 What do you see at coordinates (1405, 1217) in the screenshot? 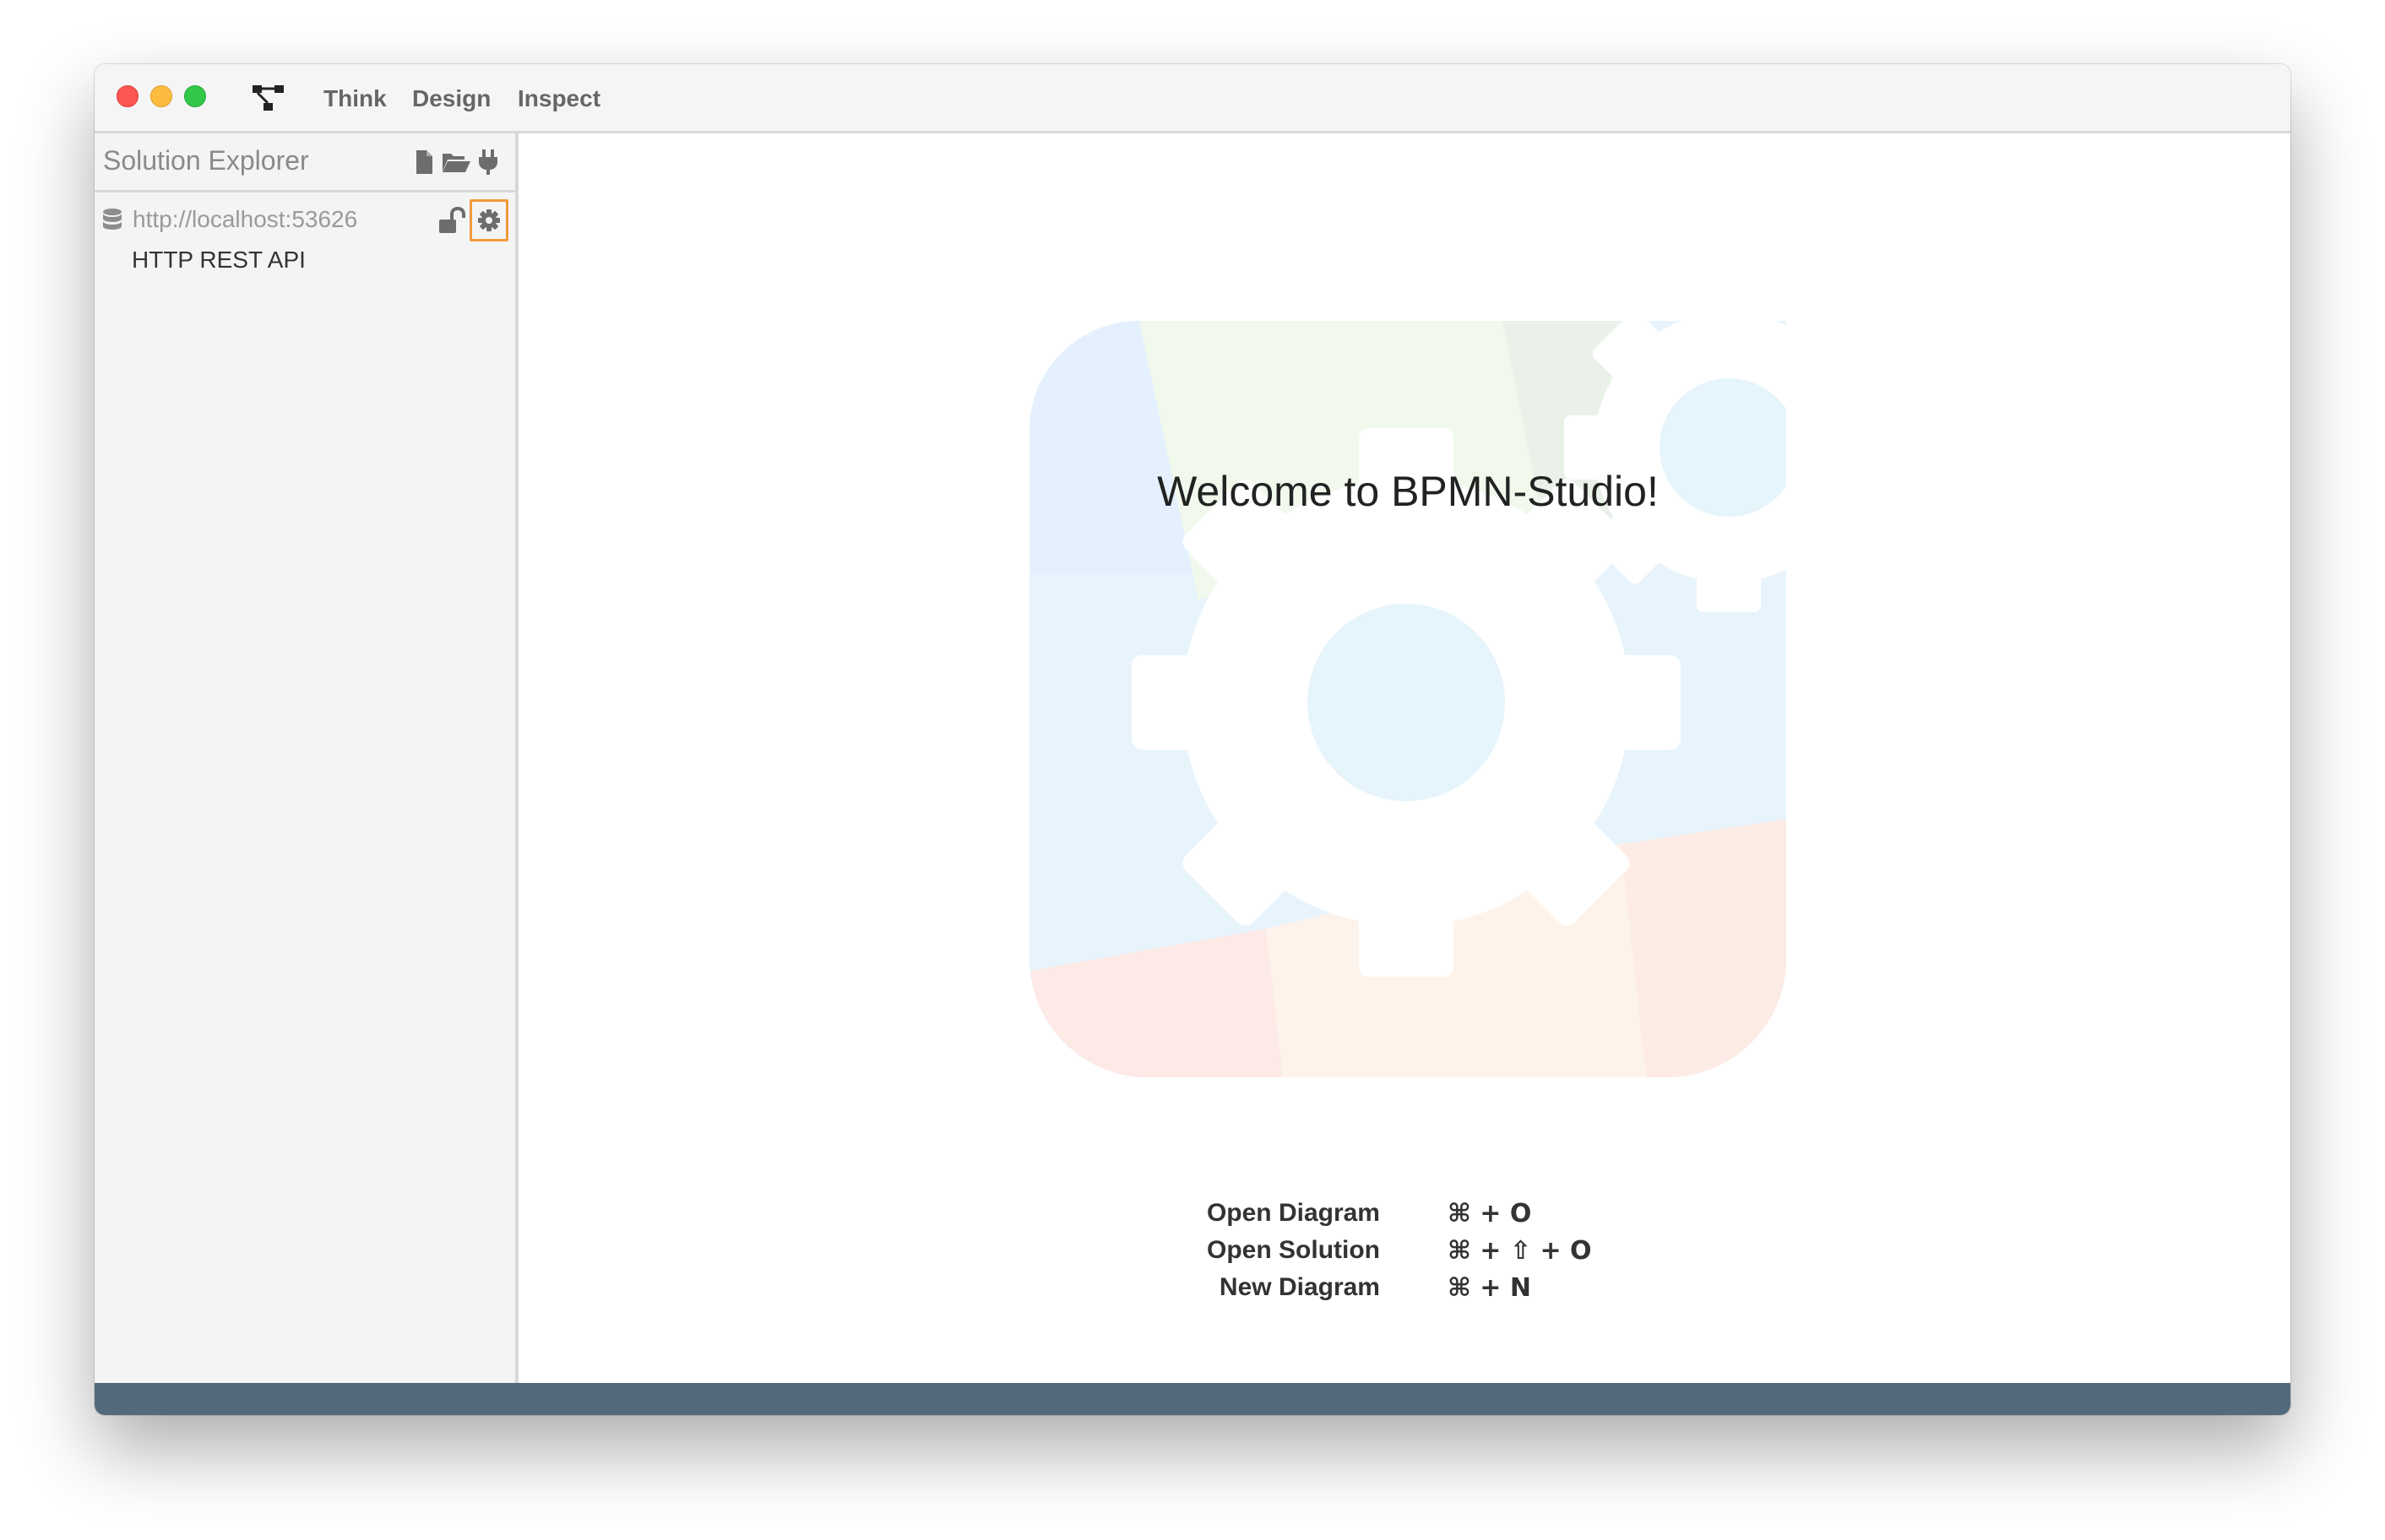
I see `shortcut-open-diagram: Open Diagram ⌘ + O` at bounding box center [1405, 1217].